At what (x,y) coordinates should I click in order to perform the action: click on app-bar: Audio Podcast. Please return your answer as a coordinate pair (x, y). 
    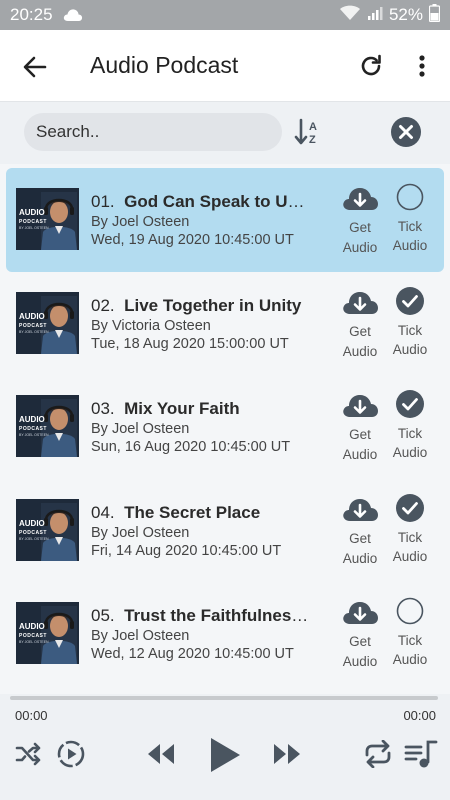
    Looking at the image, I should click on (225, 66).